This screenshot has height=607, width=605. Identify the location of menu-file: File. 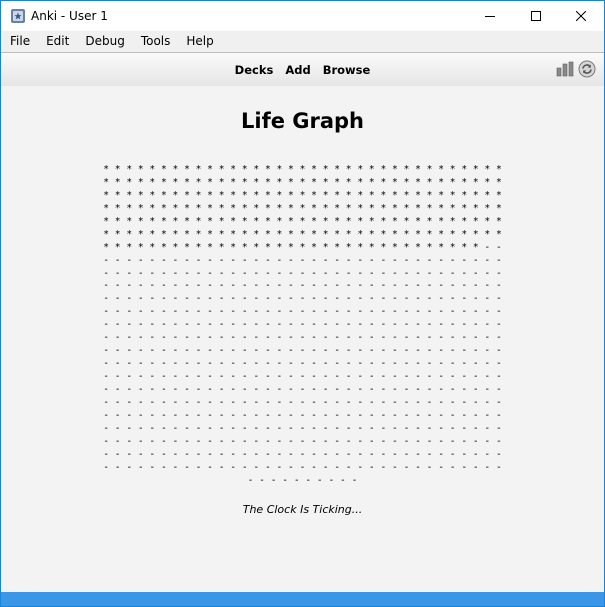
(19, 41).